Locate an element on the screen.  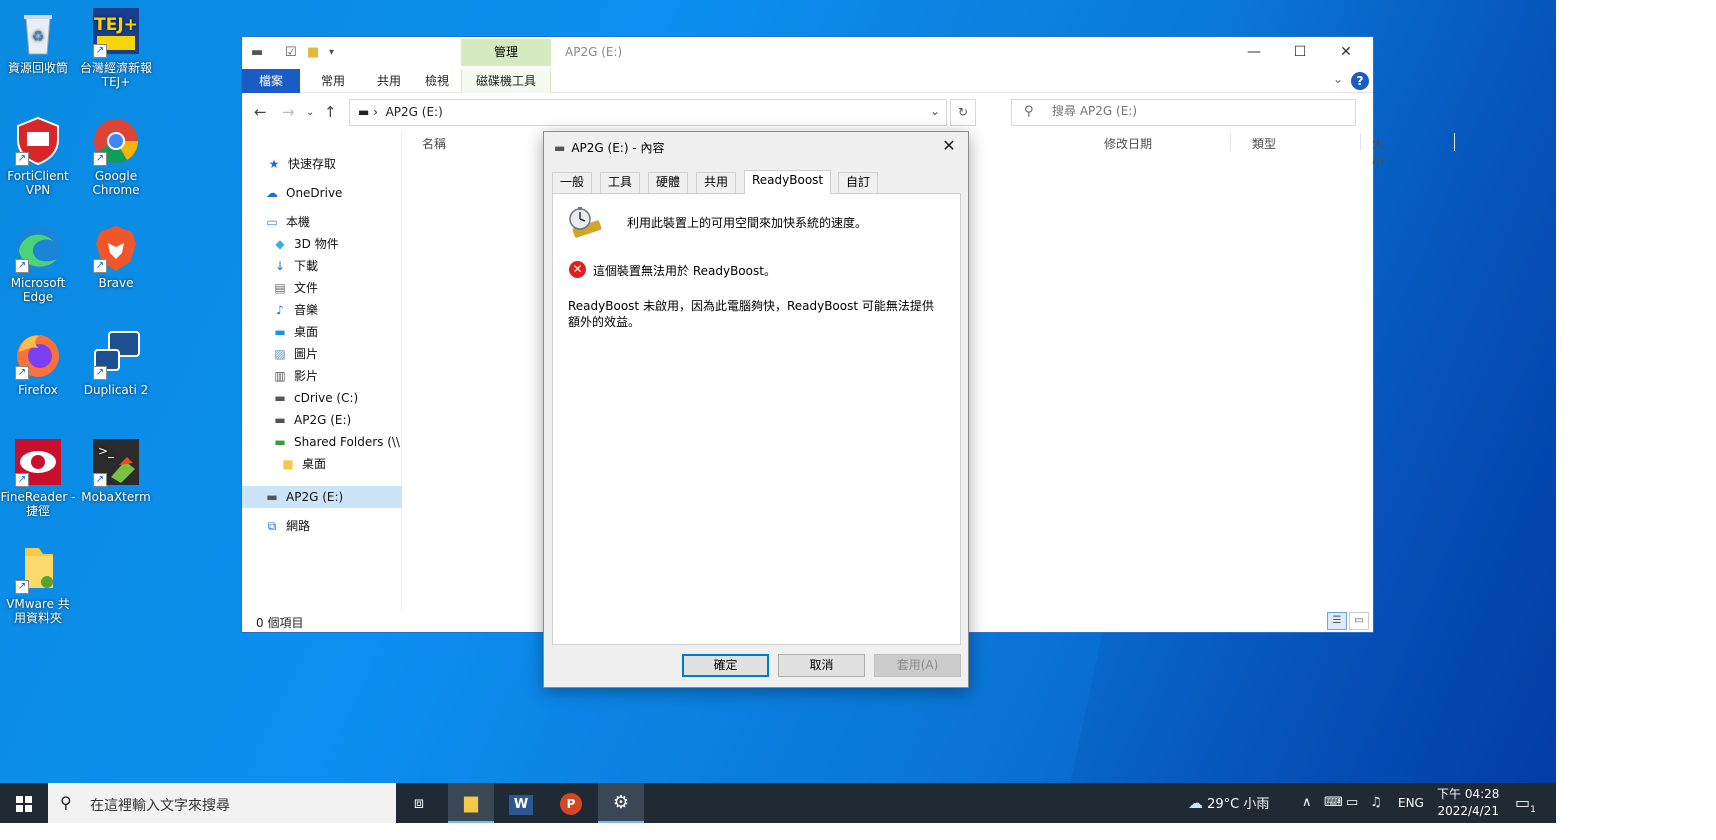
address-dropdown-icon: ⌄ is located at coordinates (935, 111).